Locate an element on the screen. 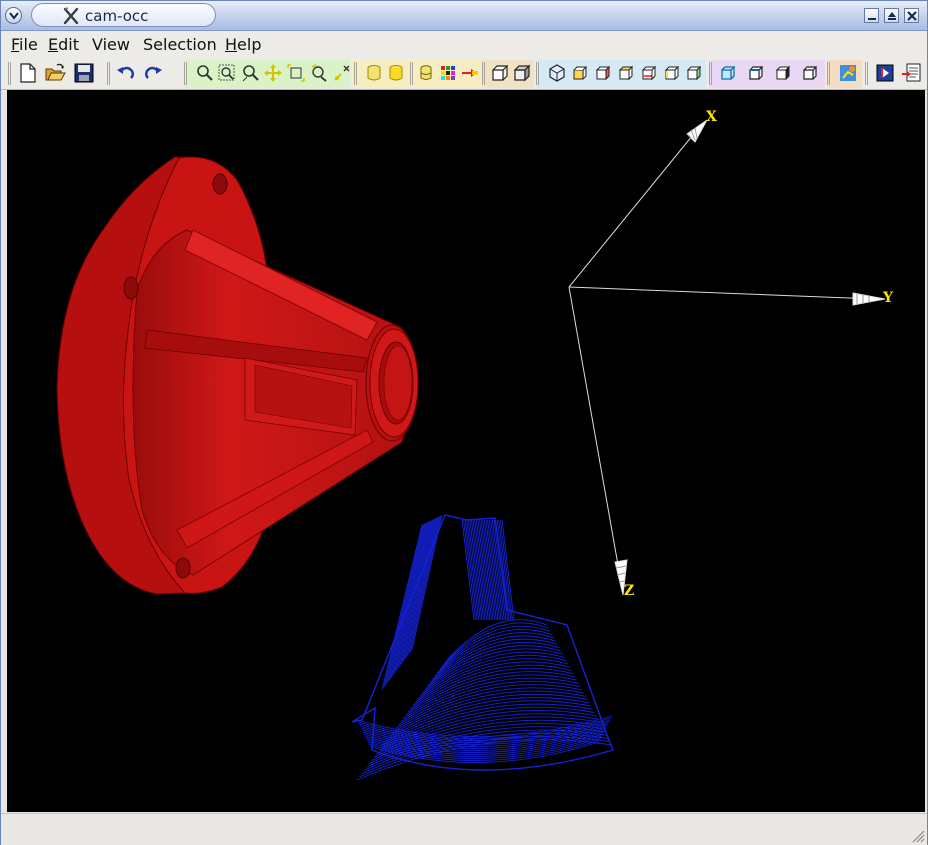 This screenshot has height=845, width=928. top-view-button is located at coordinates (626, 73).